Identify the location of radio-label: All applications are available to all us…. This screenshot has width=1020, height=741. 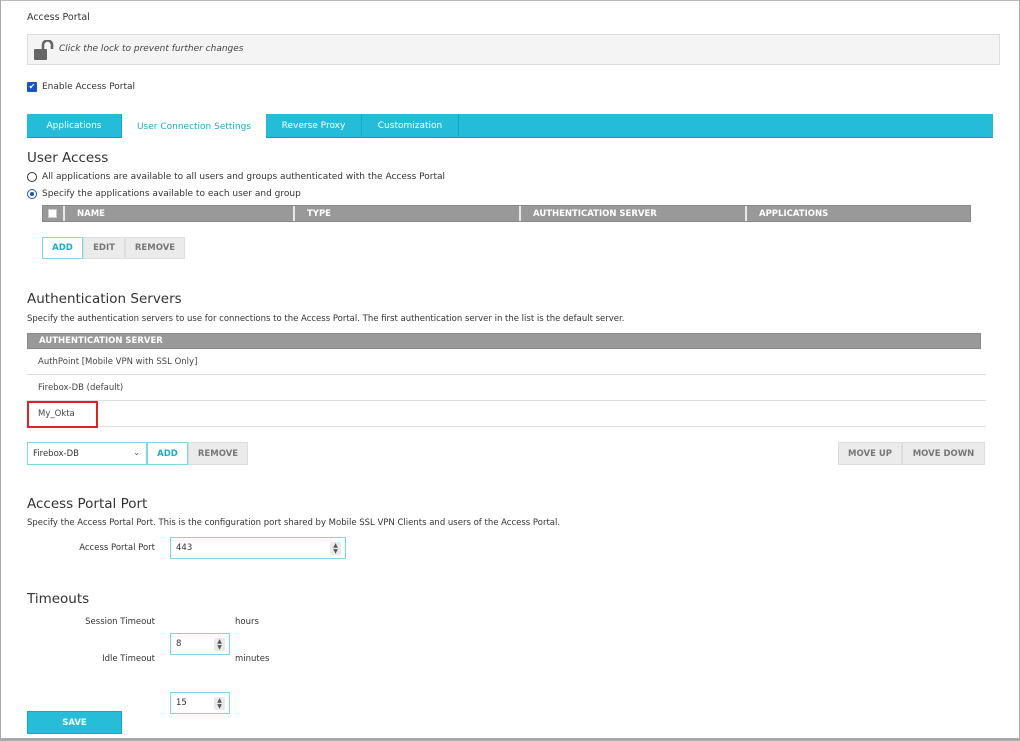
(243, 177).